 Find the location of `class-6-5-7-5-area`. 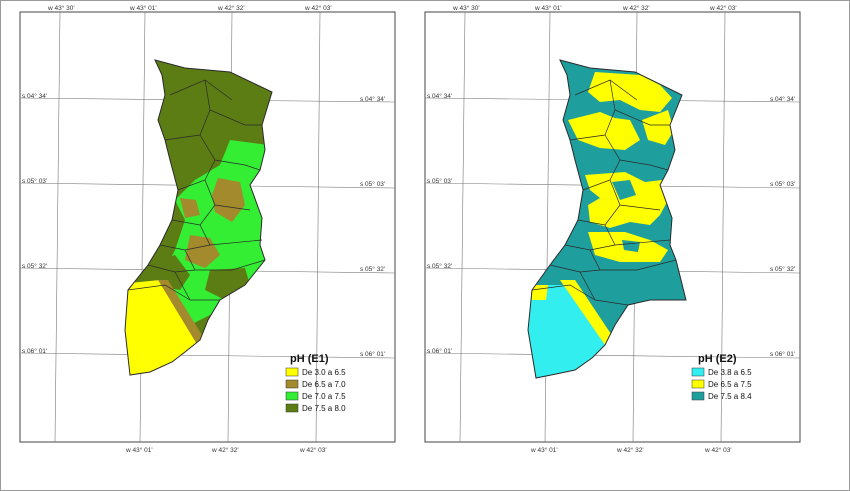

class-6-5-7-5-area is located at coordinates (539, 292).